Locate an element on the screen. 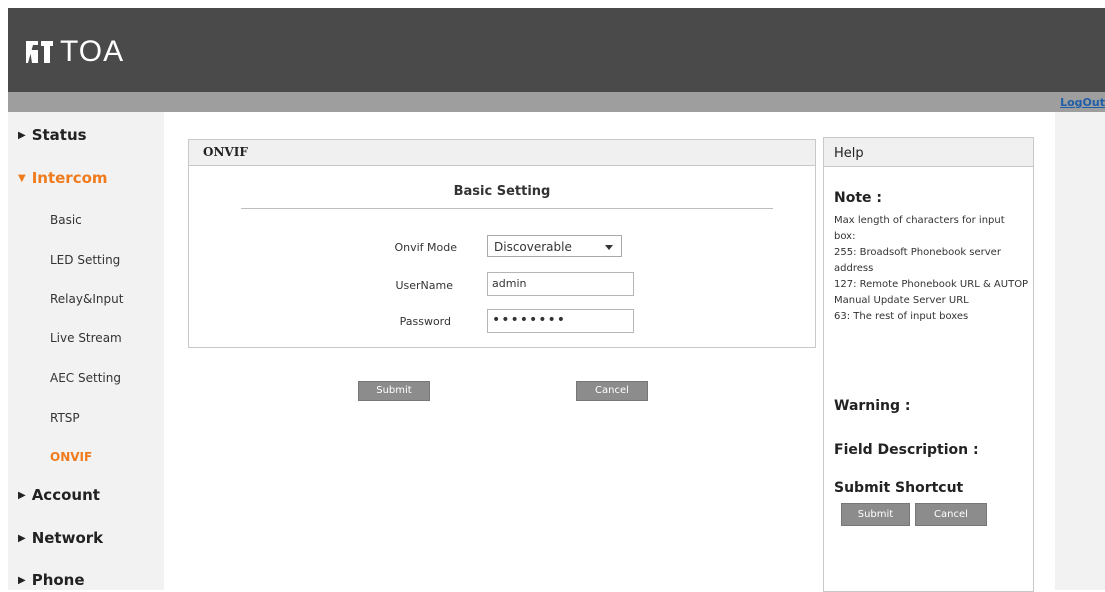 This screenshot has height=592, width=1105. logout-link: LogOut is located at coordinates (1082, 102).